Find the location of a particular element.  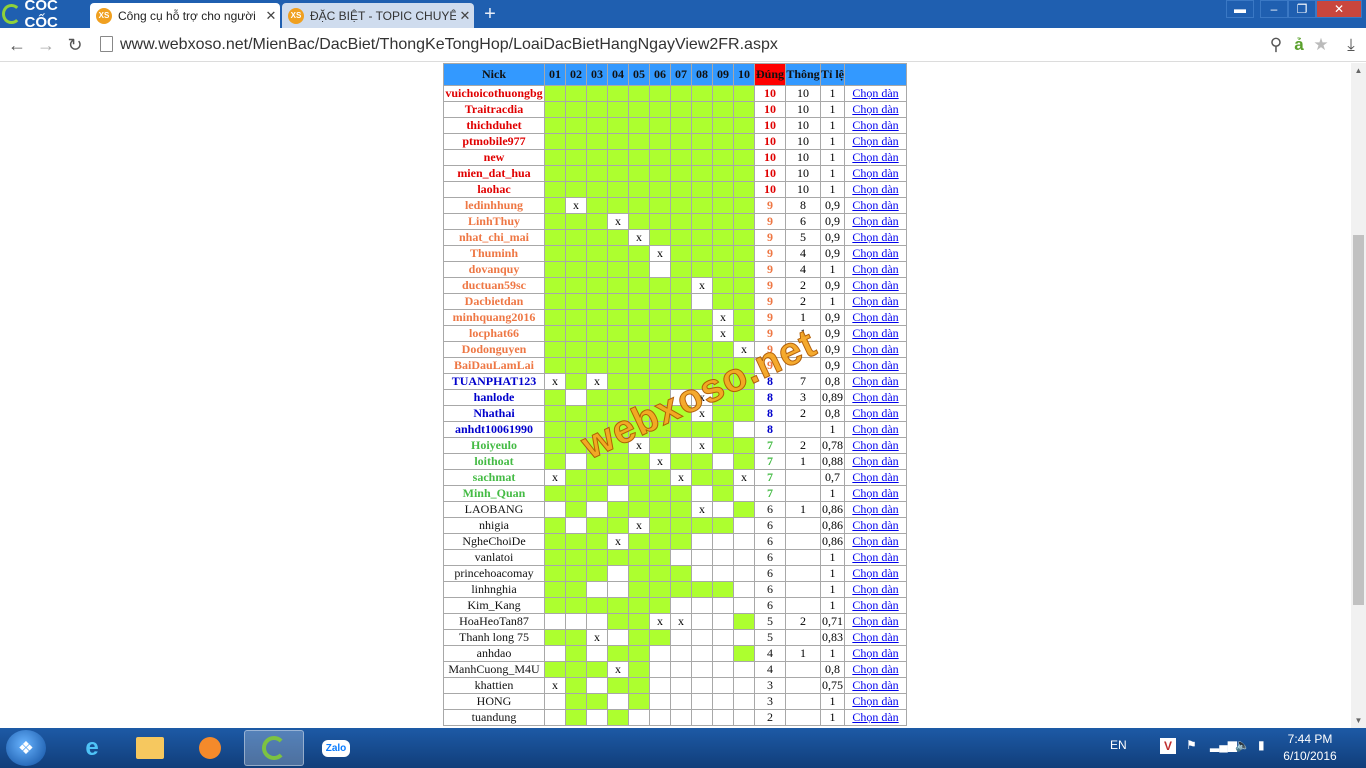

tile-cell: 1 is located at coordinates (832, 157).